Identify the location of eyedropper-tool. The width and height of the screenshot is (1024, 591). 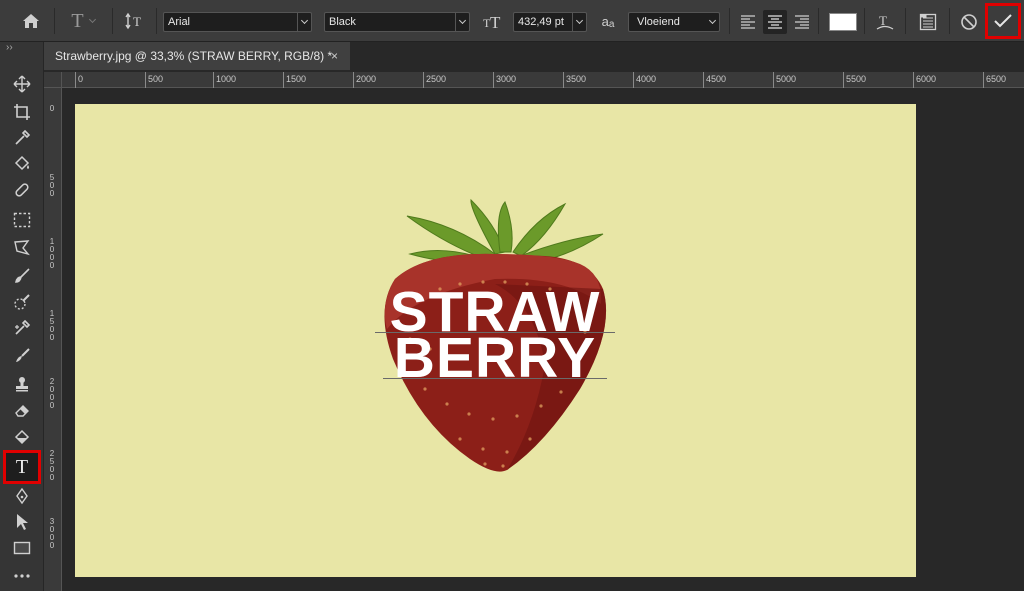
(22, 138).